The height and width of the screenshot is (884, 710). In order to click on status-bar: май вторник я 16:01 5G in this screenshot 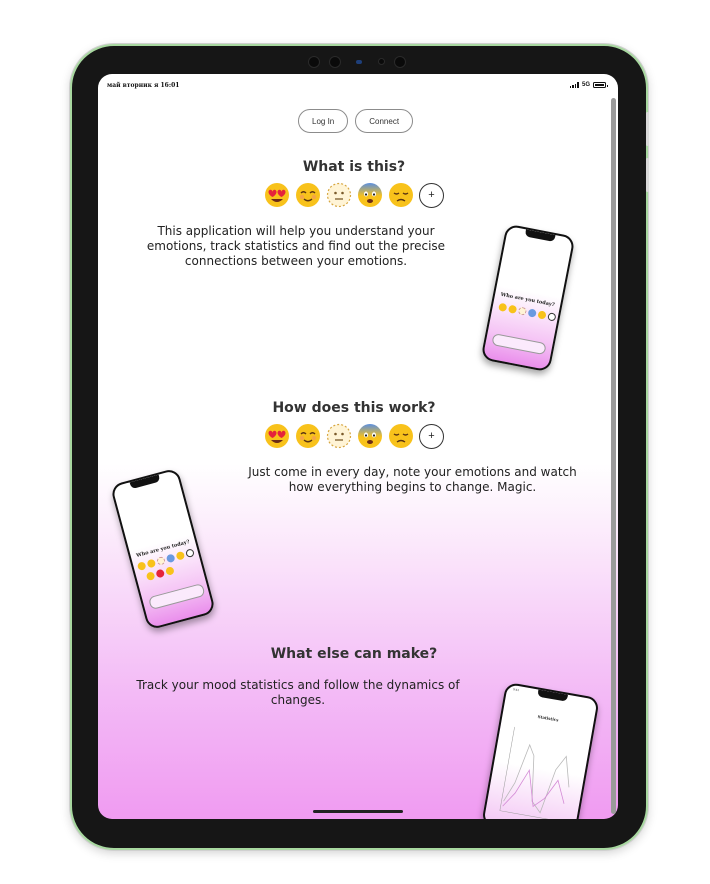, I will do `click(358, 85)`.